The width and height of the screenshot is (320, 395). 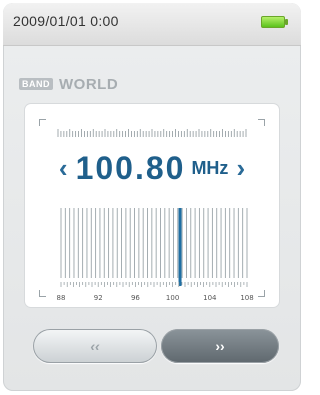 What do you see at coordinates (274, 22) in the screenshot?
I see `battery-icon` at bounding box center [274, 22].